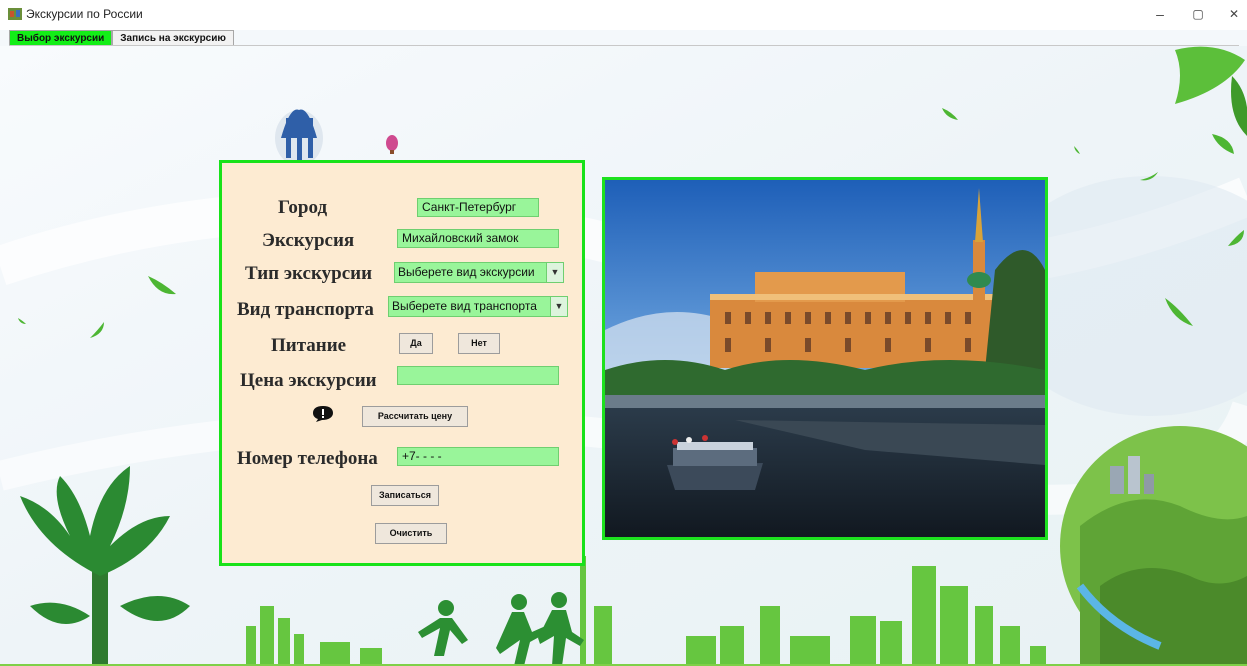 This screenshot has height=666, width=1247. What do you see at coordinates (303, 207) in the screenshot?
I see `city-label: Город` at bounding box center [303, 207].